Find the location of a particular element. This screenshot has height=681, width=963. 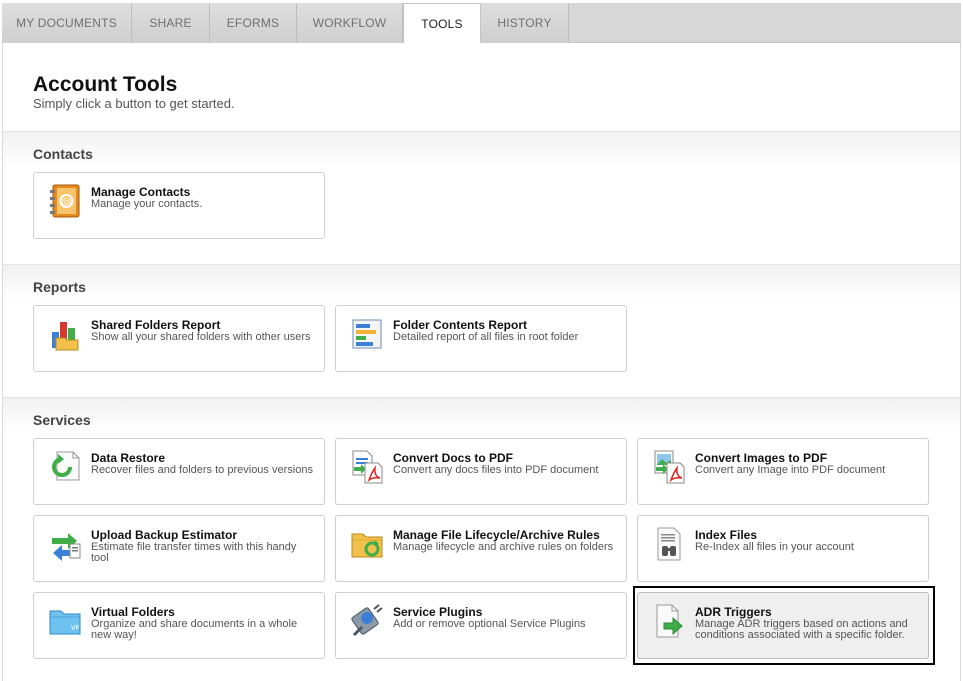

contacts-section-title: Contacts is located at coordinates (63, 154).